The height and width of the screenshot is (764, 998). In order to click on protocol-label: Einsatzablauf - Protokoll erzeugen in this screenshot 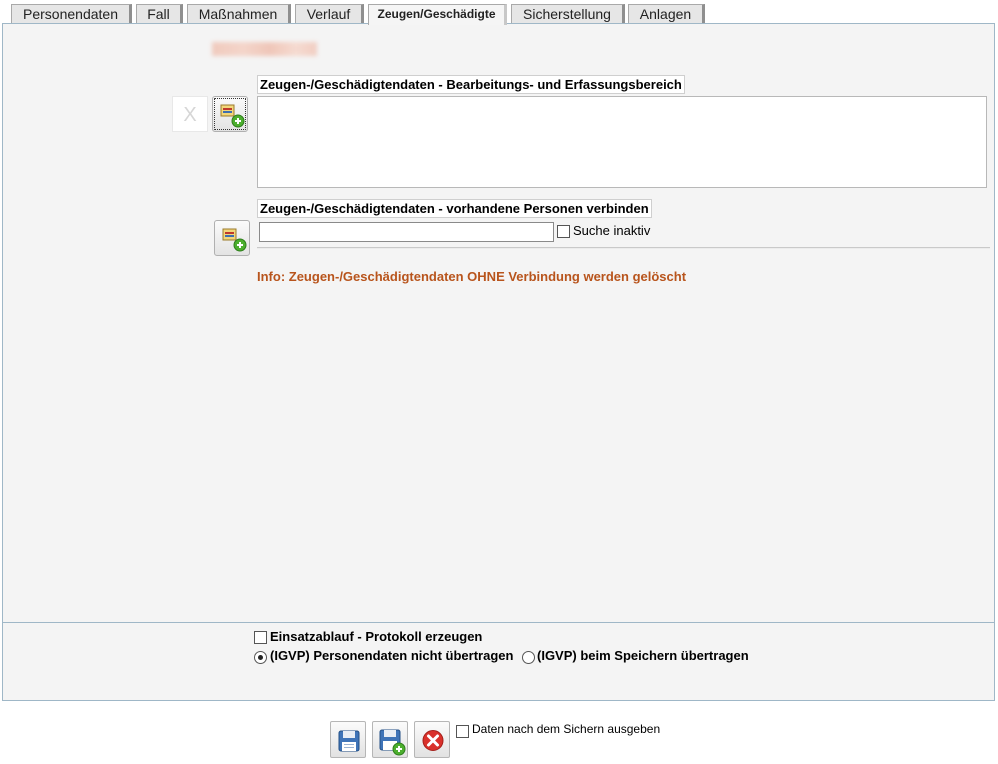, I will do `click(376, 636)`.